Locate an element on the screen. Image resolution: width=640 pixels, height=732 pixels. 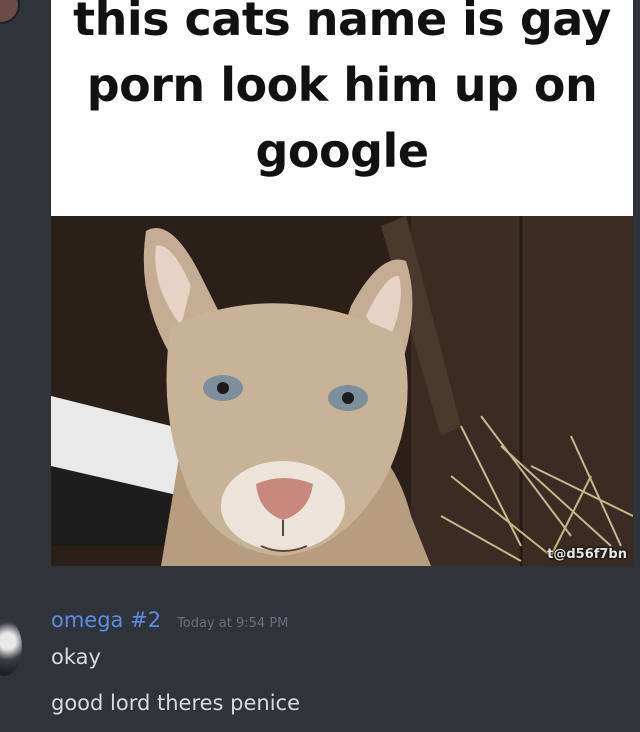
watermark: t@d56f7bn is located at coordinates (587, 554).